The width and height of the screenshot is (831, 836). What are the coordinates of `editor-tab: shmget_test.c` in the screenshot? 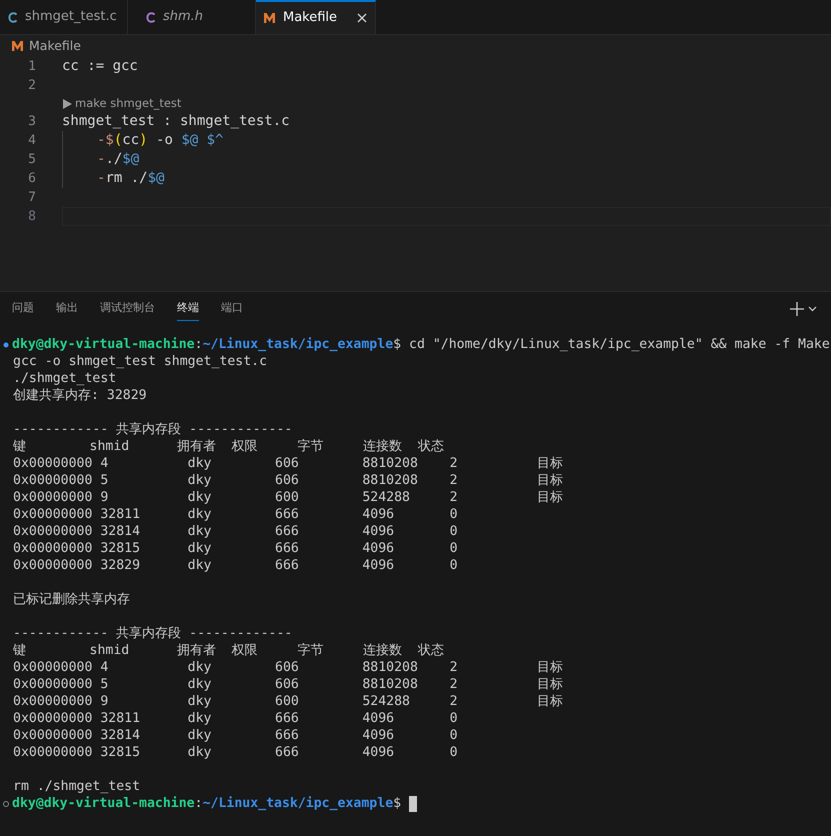 It's located at (64, 17).